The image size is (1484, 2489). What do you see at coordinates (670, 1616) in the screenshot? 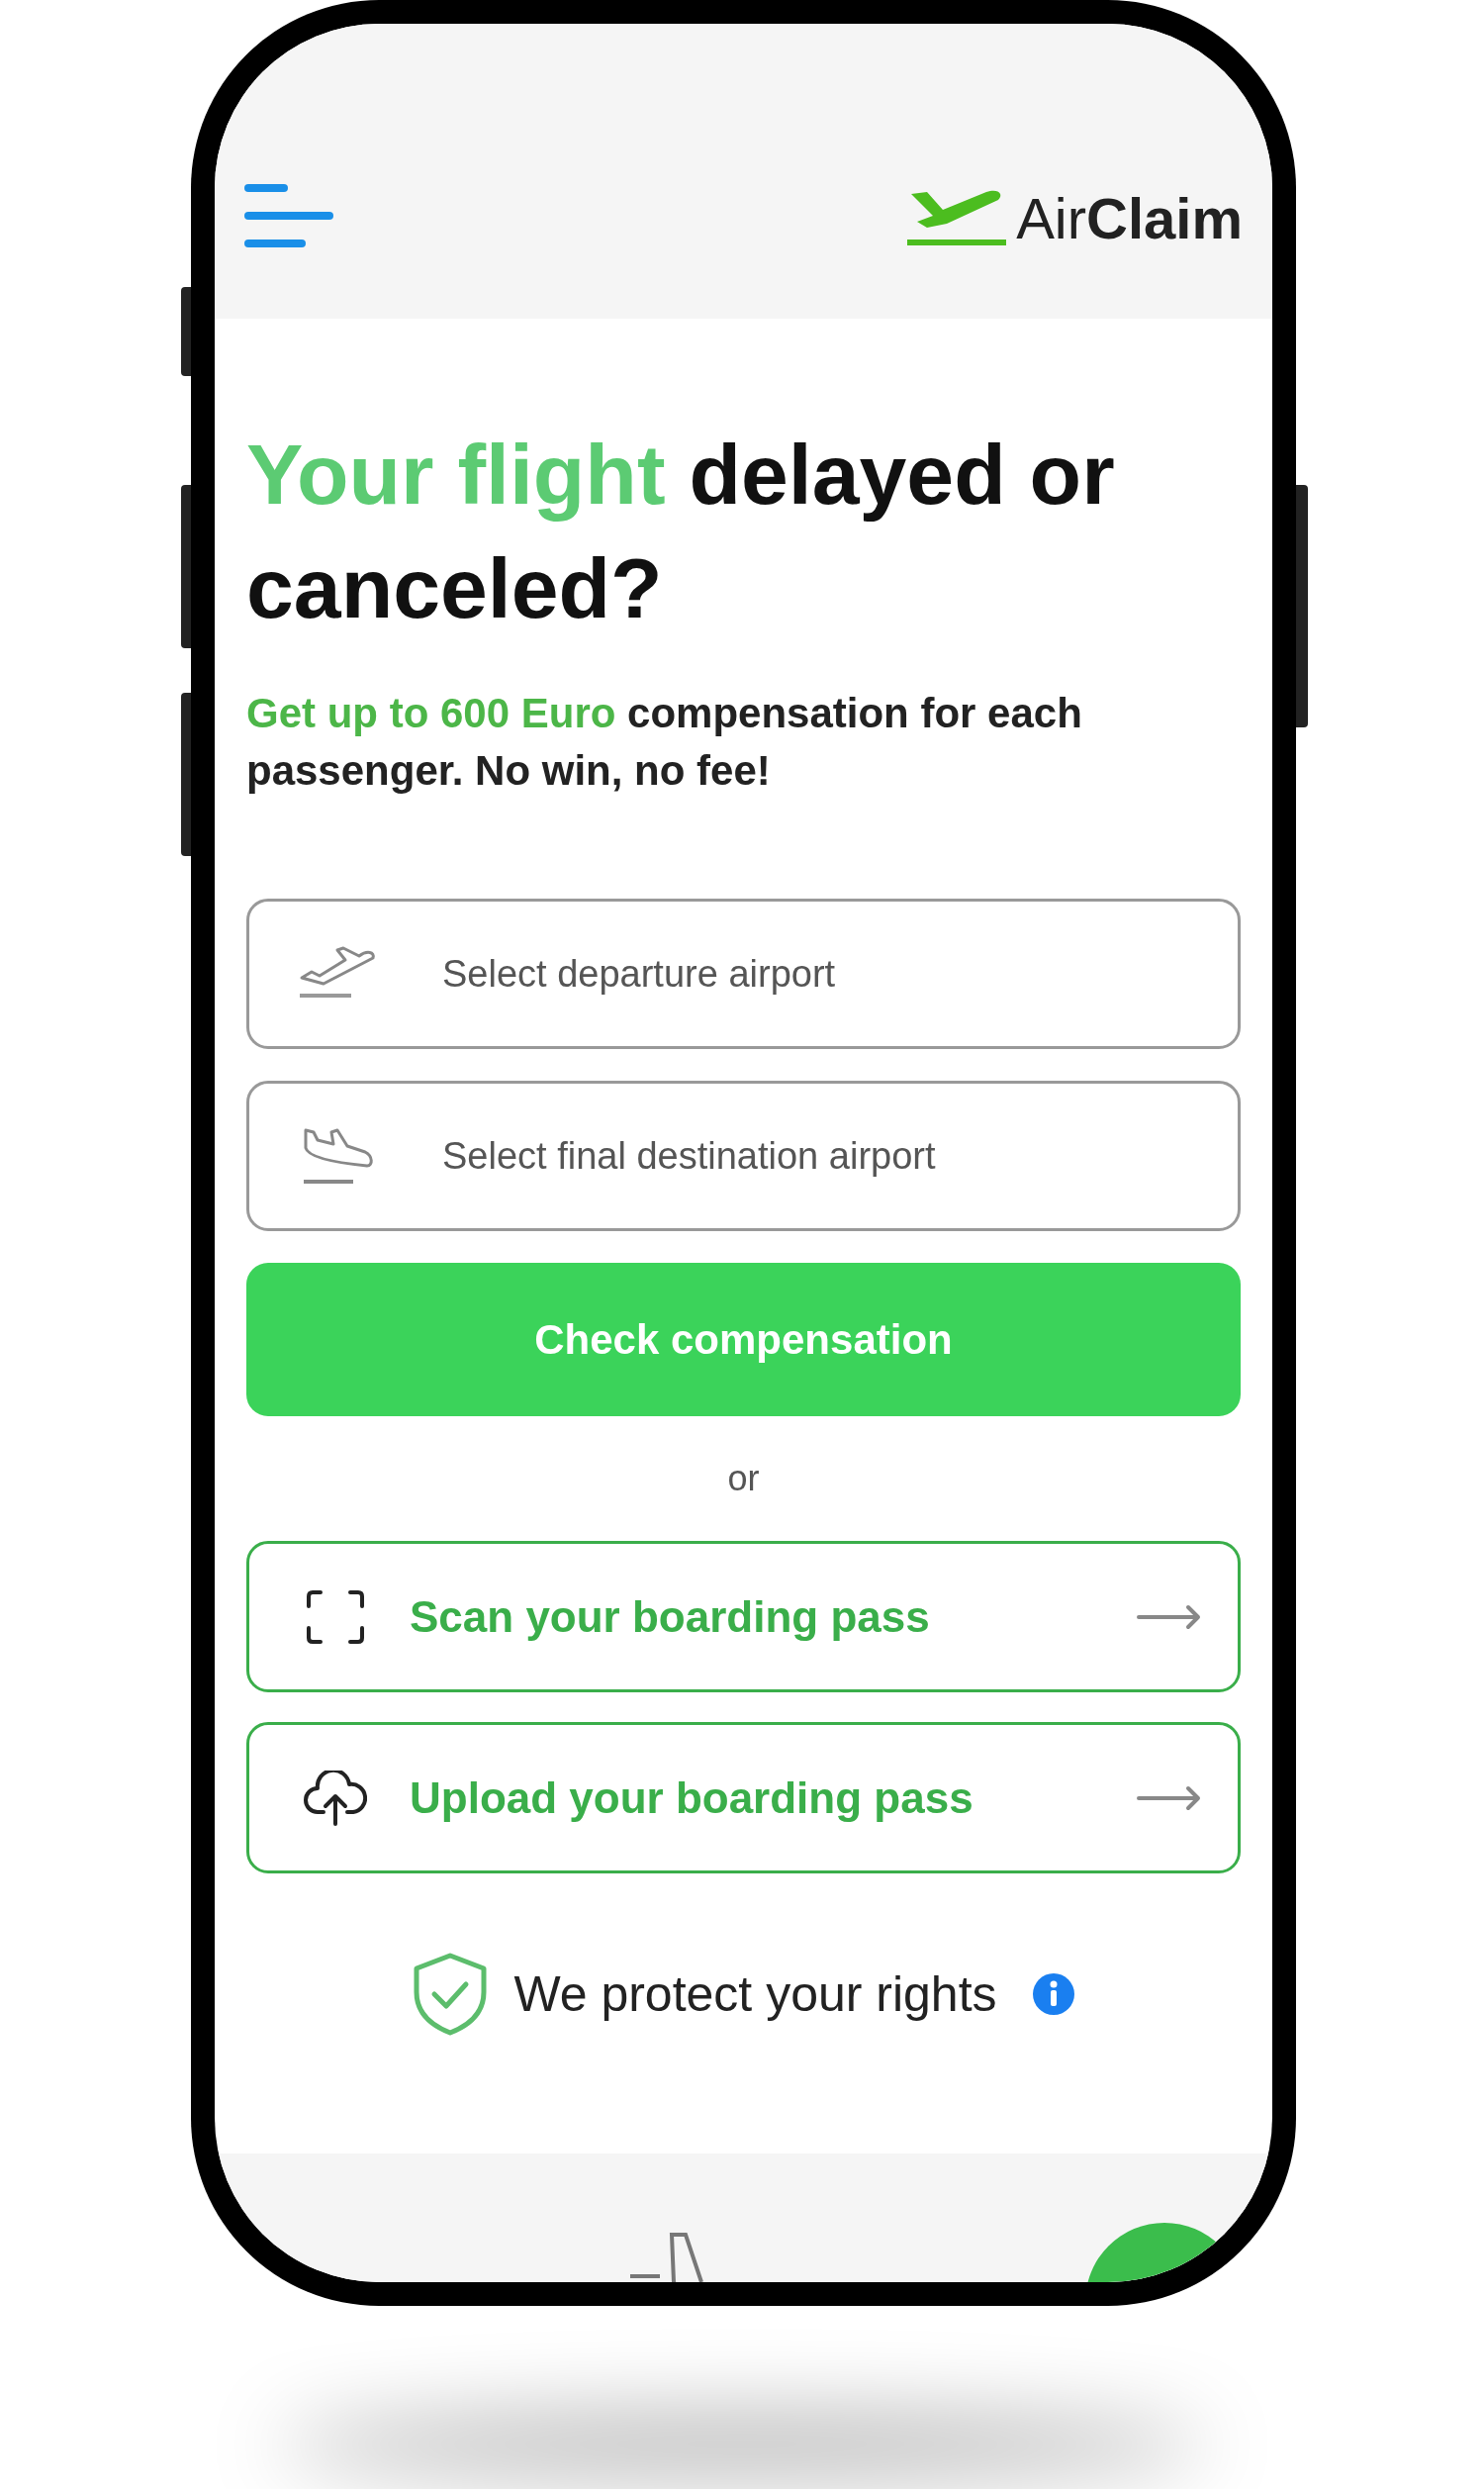
I see `option-label: Scan your boarding pass` at bounding box center [670, 1616].